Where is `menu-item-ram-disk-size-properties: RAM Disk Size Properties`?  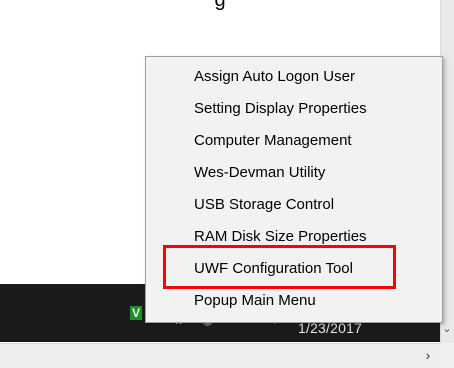
menu-item-ram-disk-size-properties: RAM Disk Size Properties is located at coordinates (294, 237).